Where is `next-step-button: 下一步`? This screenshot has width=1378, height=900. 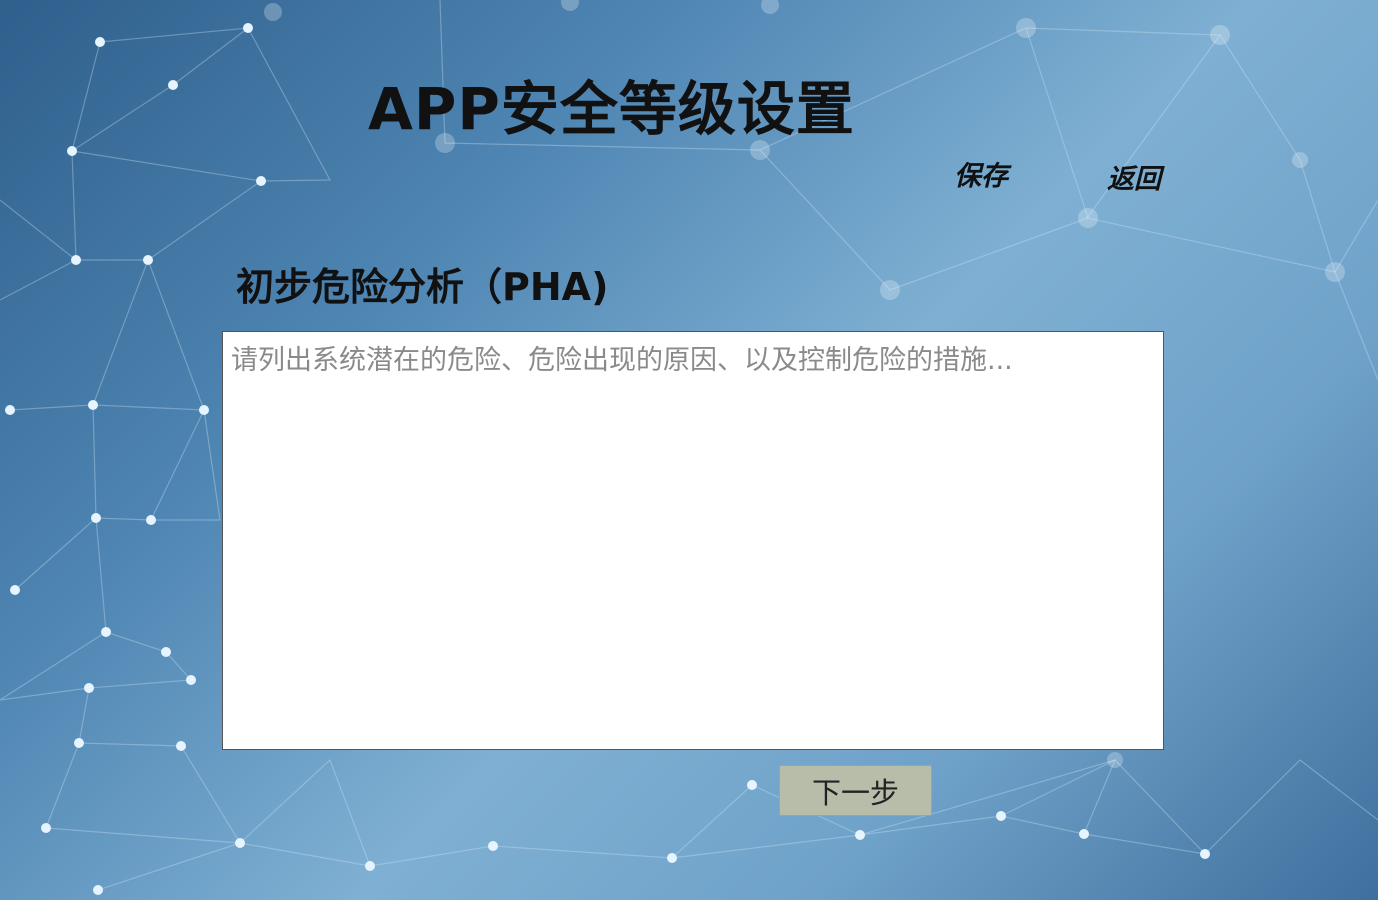
next-step-button: 下一步 is located at coordinates (855, 790).